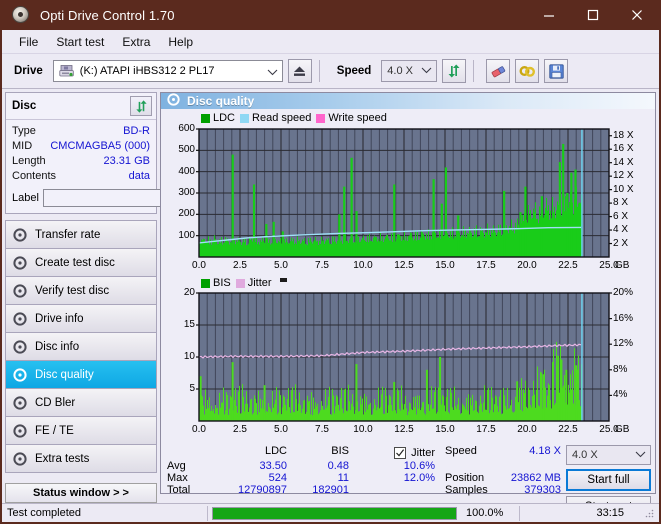 The width and height of the screenshot is (661, 524). What do you see at coordinates (549, 15) in the screenshot?
I see `minimize-icon` at bounding box center [549, 15].